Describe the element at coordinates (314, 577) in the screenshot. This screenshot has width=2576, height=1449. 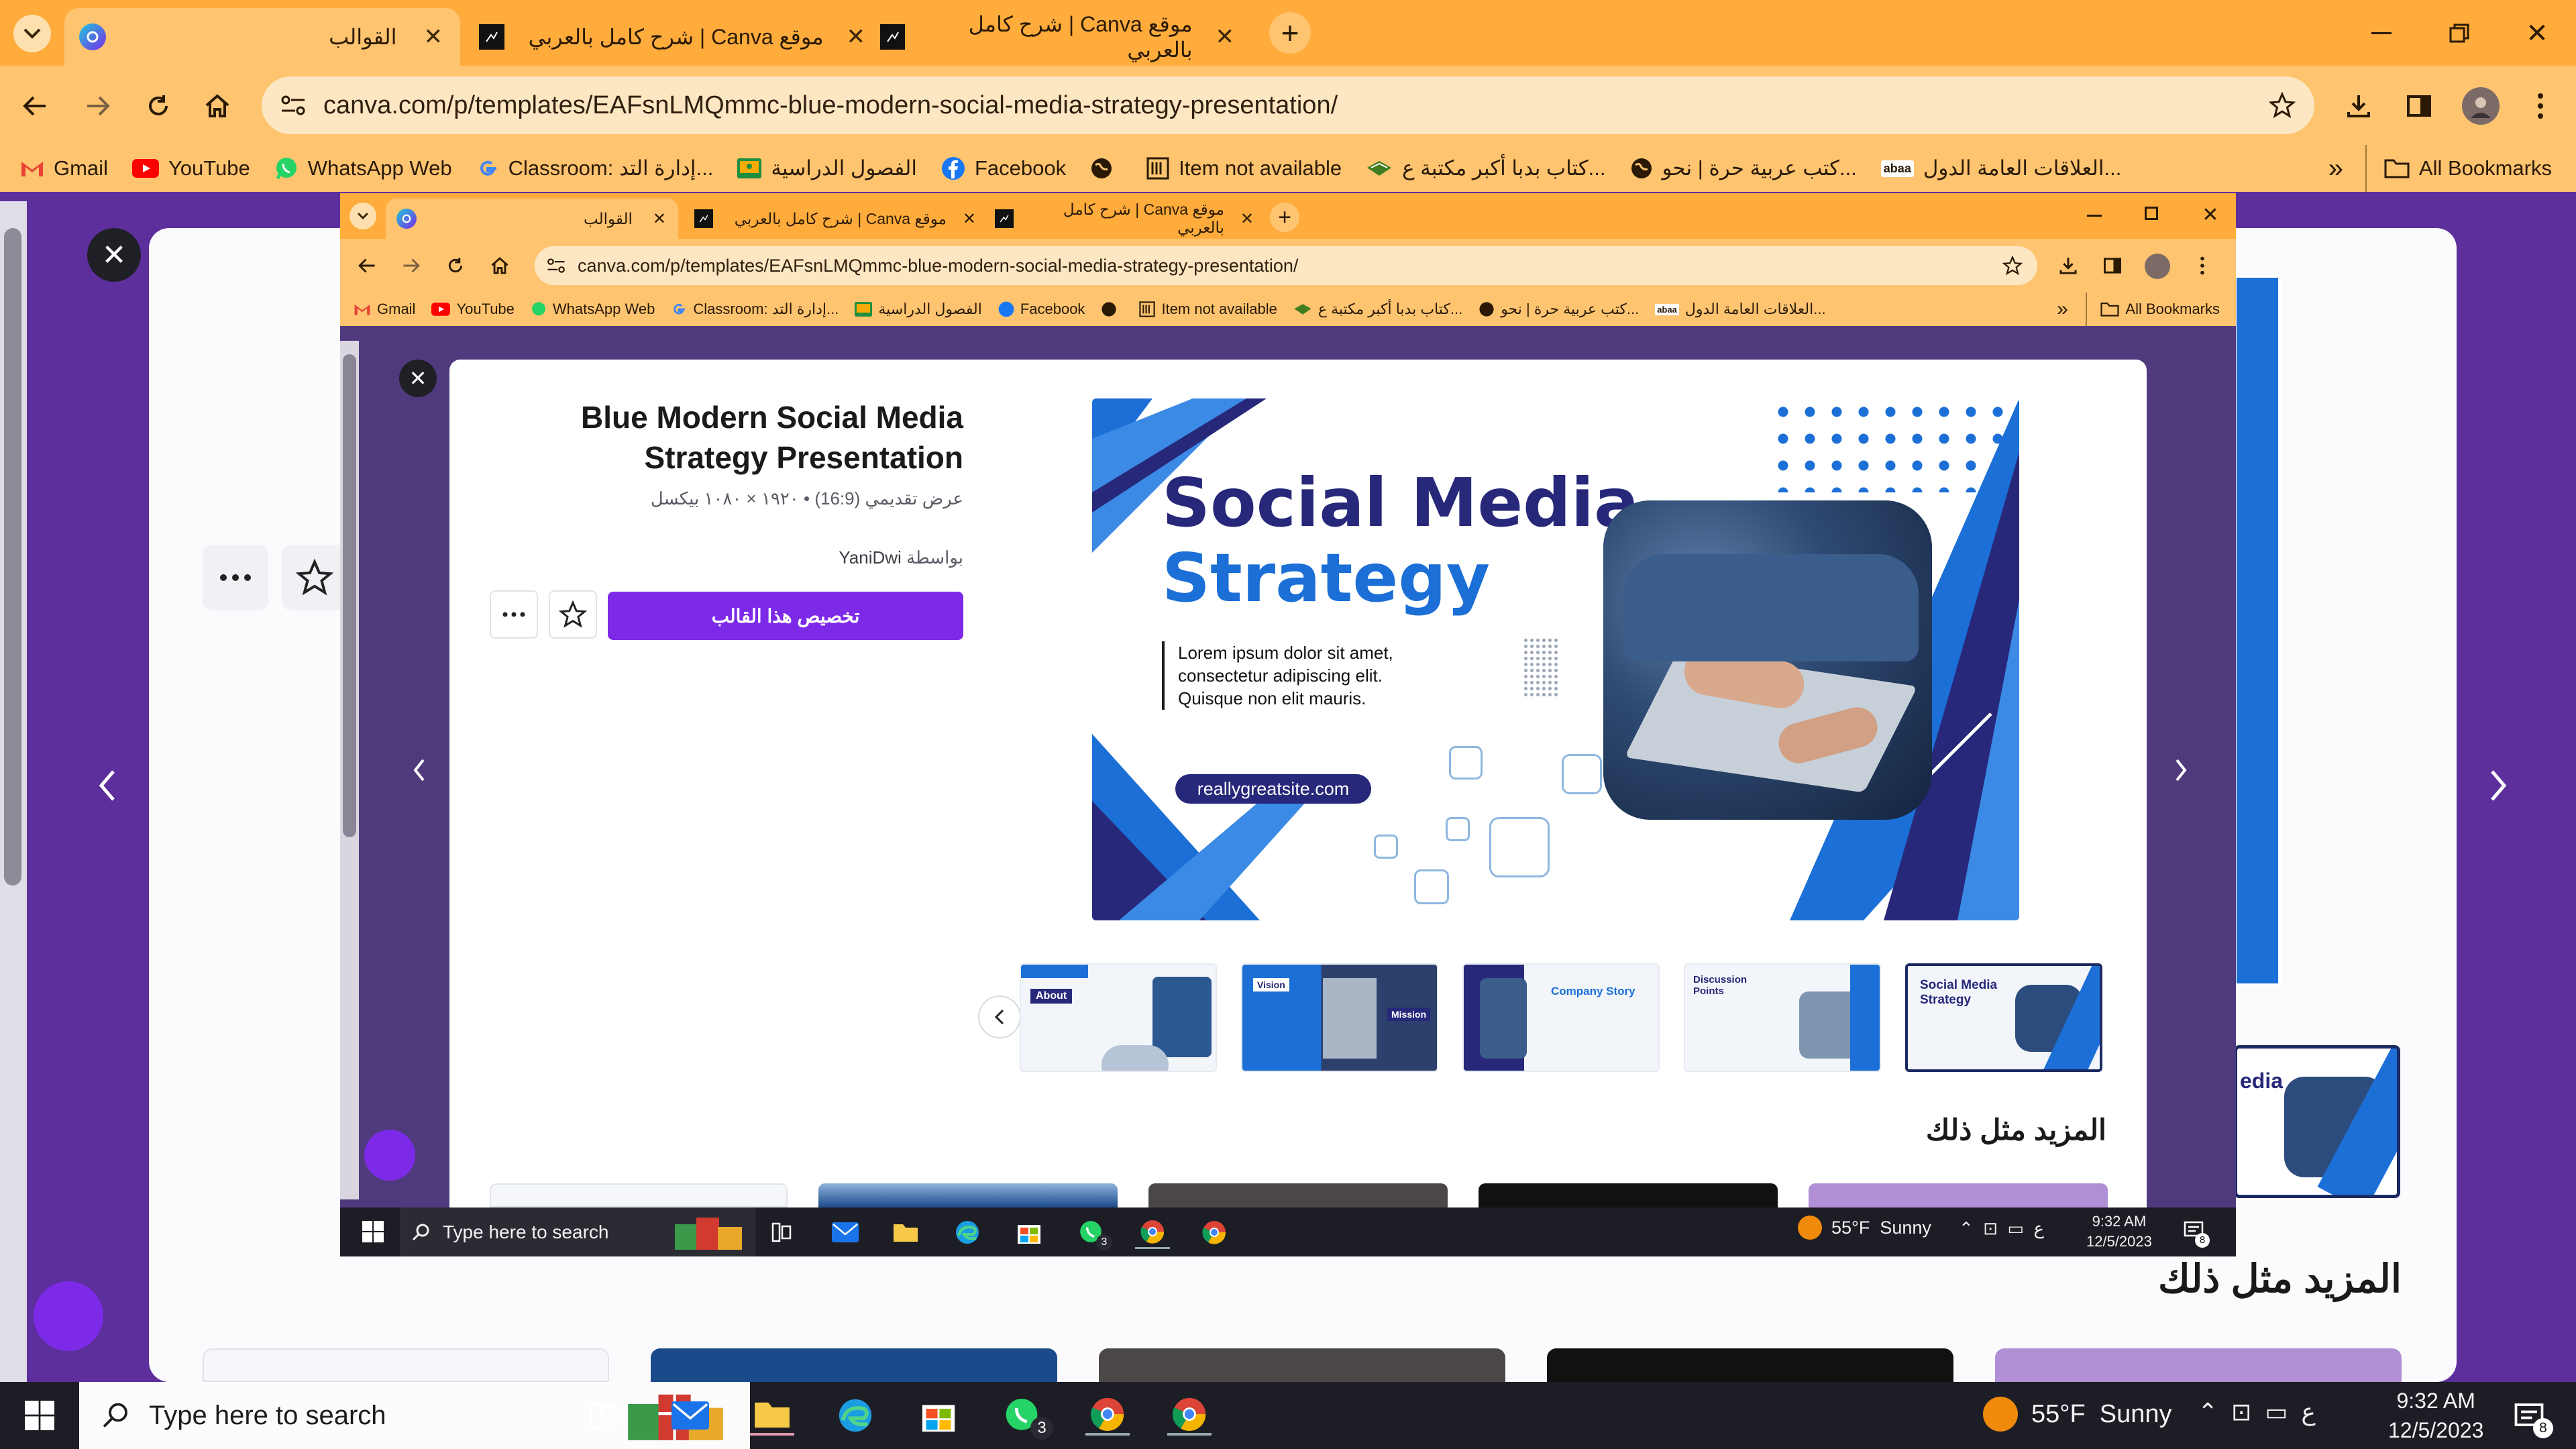
I see `outer-favorite-star-icon` at that location.